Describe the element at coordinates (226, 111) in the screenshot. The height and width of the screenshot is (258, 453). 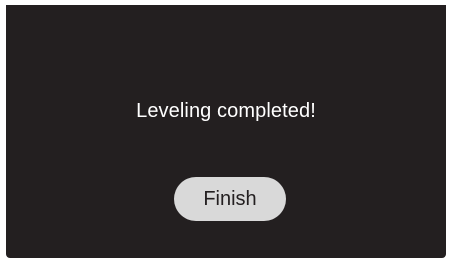
I see `leveling-complete-message: Leveling completed!` at that location.